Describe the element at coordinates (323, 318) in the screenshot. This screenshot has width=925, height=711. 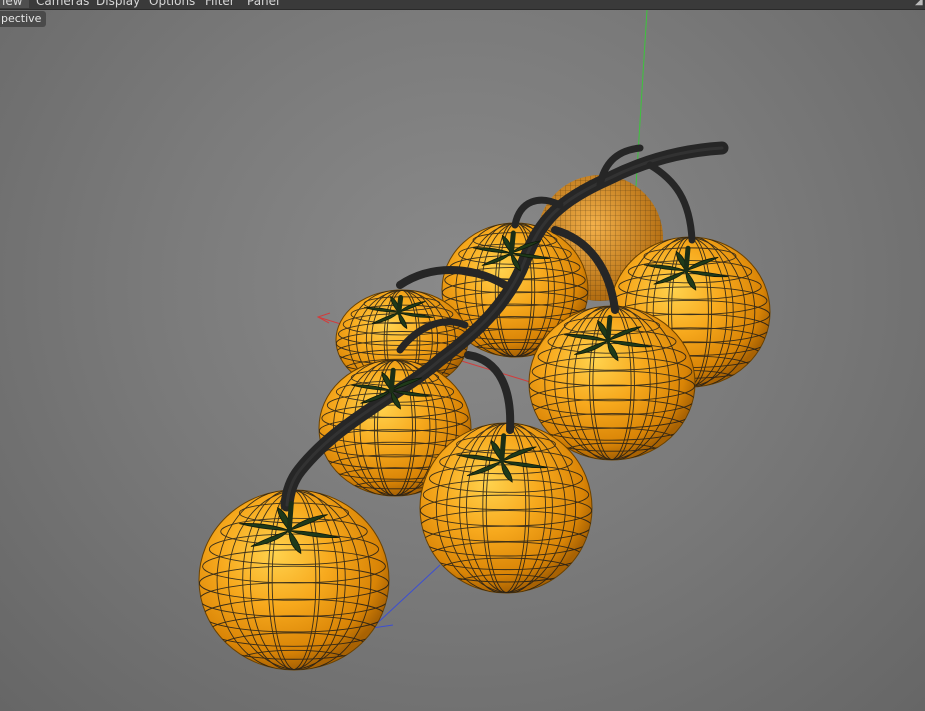
I see `x-axis-arrow` at that location.